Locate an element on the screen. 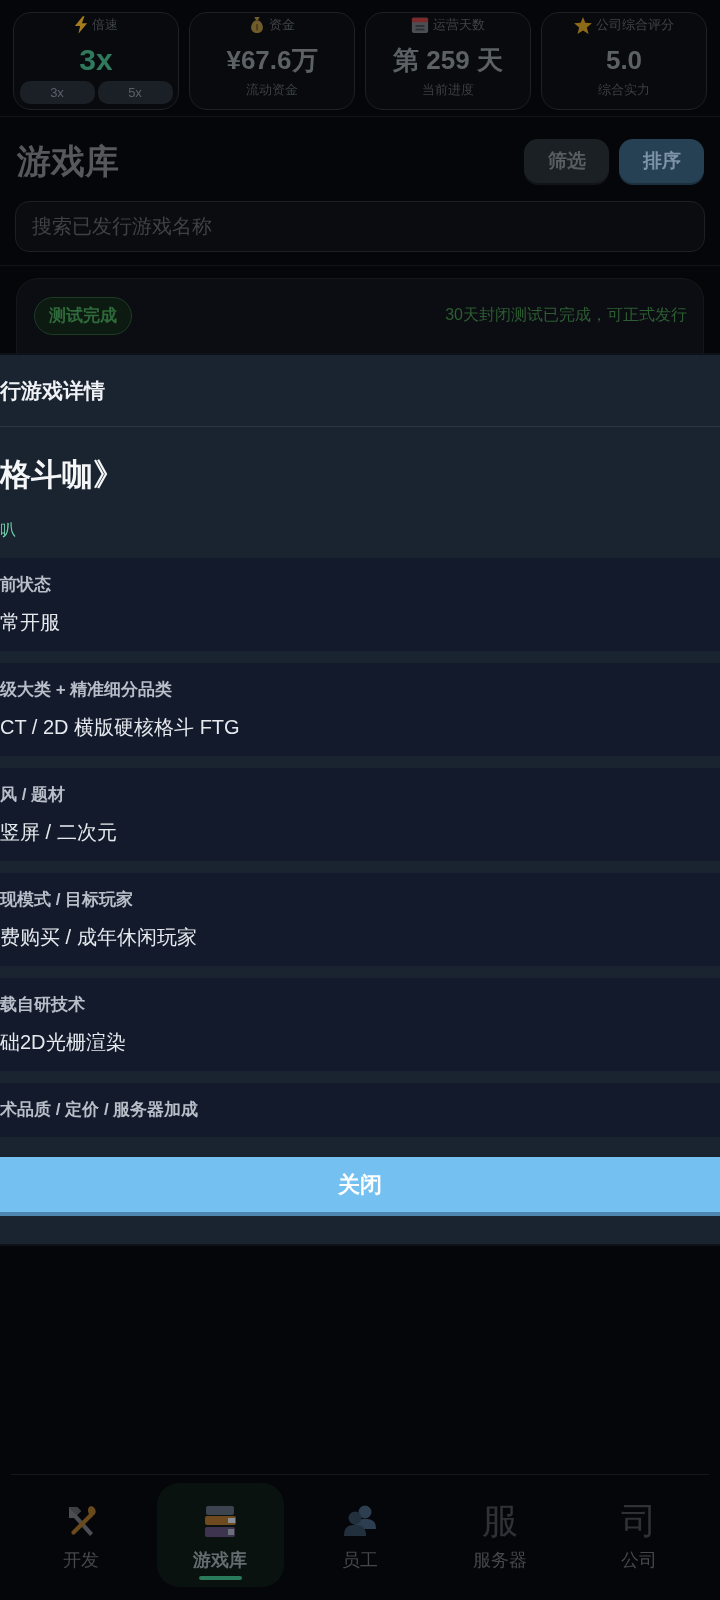  nav-tab: 游戏库 is located at coordinates (220, 1535).